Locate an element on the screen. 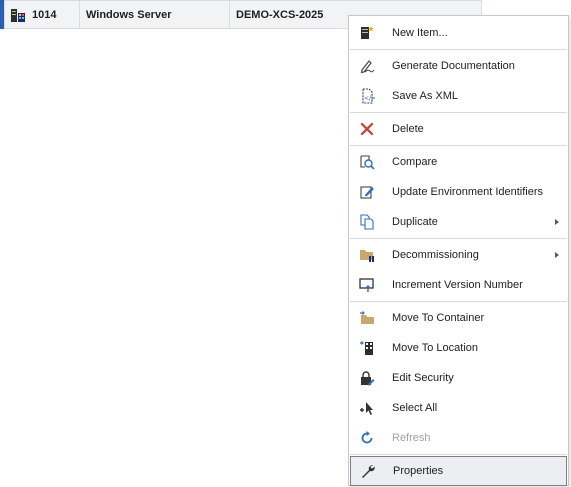  menu-item-label: Save As XML is located at coordinates (425, 96).